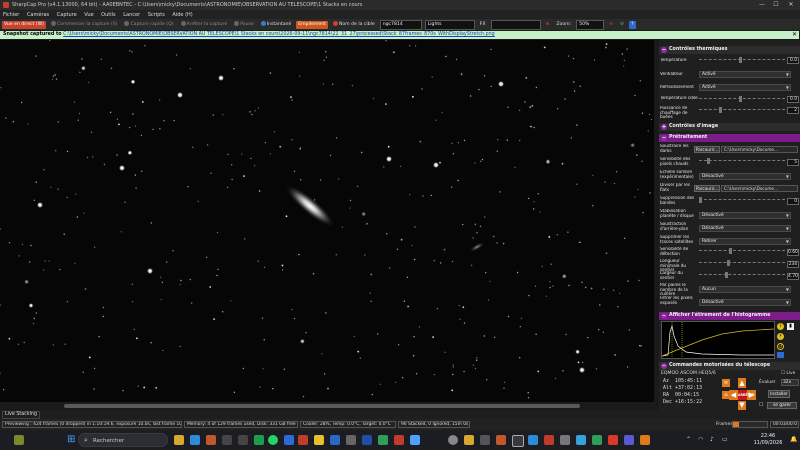 This screenshot has width=800, height=450. What do you see at coordinates (24, 24) in the screenshot?
I see `live-view-button: Vue en direct (W)` at bounding box center [24, 24].